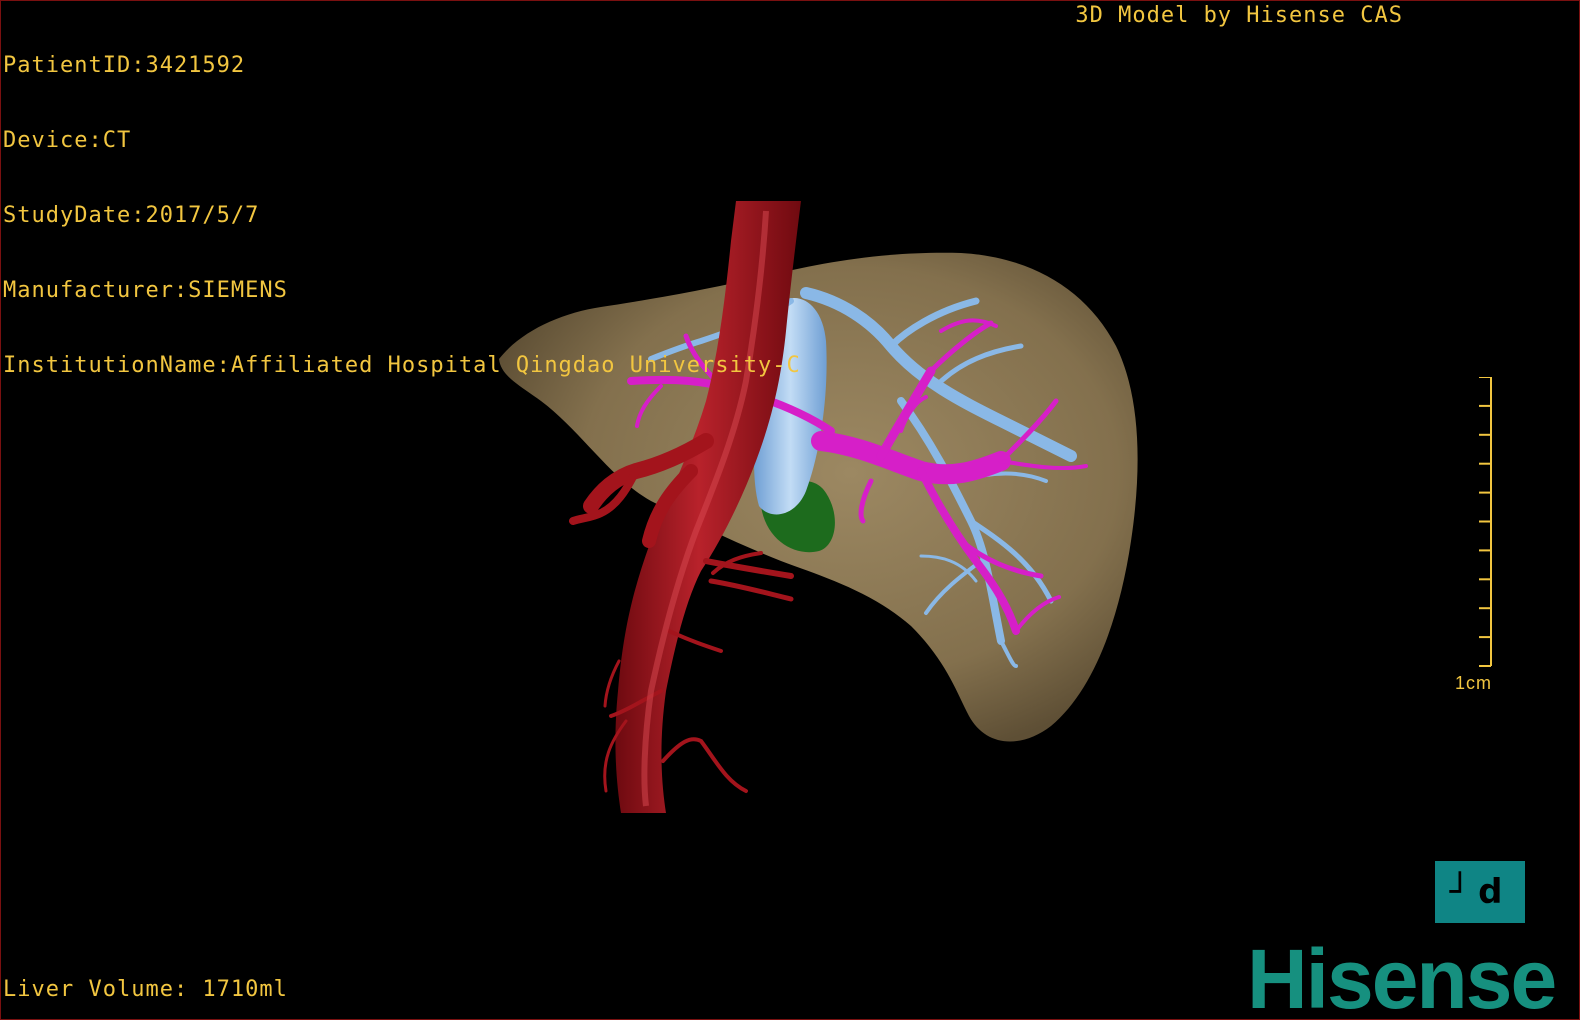 The height and width of the screenshot is (1020, 1580). I want to click on patient-id: PatientID:3421592, so click(124, 65).